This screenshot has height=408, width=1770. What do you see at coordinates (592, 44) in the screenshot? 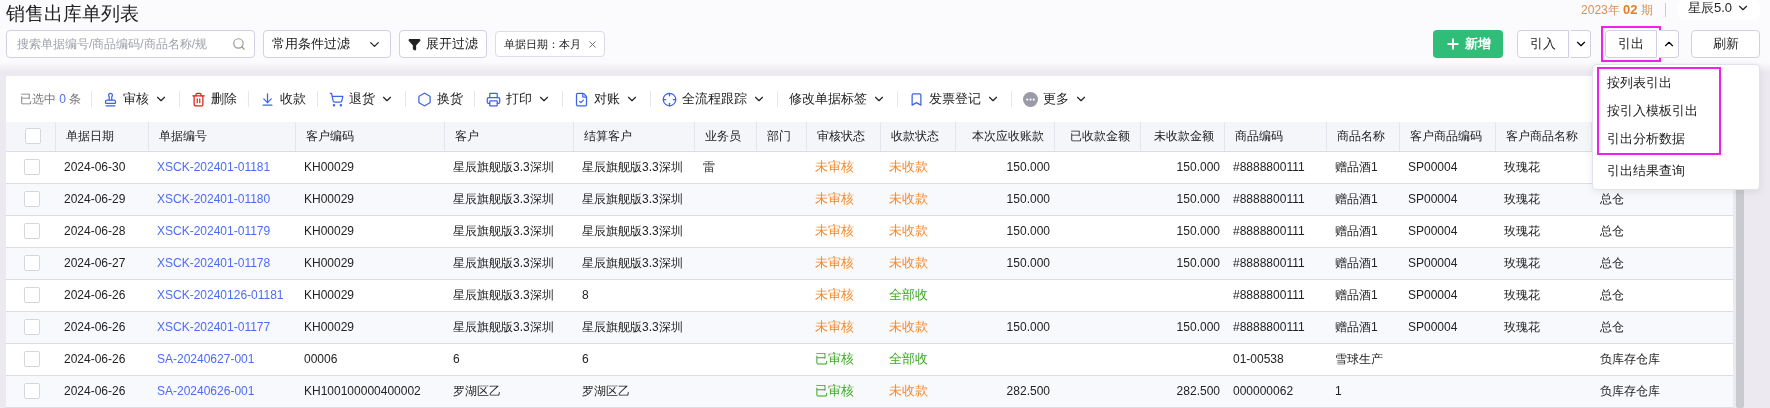
I see `close-icon` at bounding box center [592, 44].